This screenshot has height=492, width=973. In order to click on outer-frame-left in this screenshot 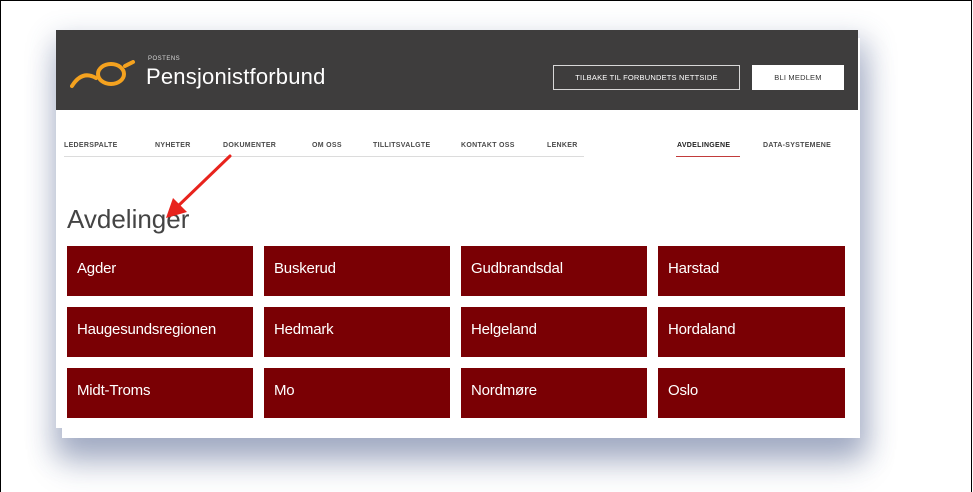, I will do `click(0, 246)`.